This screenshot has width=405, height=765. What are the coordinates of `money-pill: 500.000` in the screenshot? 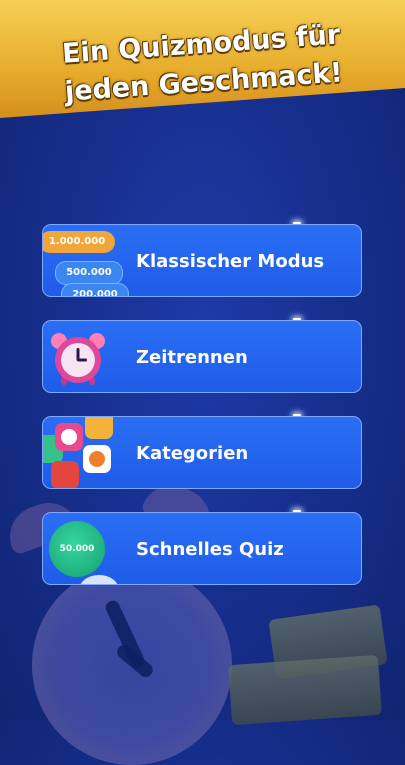 It's located at (89, 273).